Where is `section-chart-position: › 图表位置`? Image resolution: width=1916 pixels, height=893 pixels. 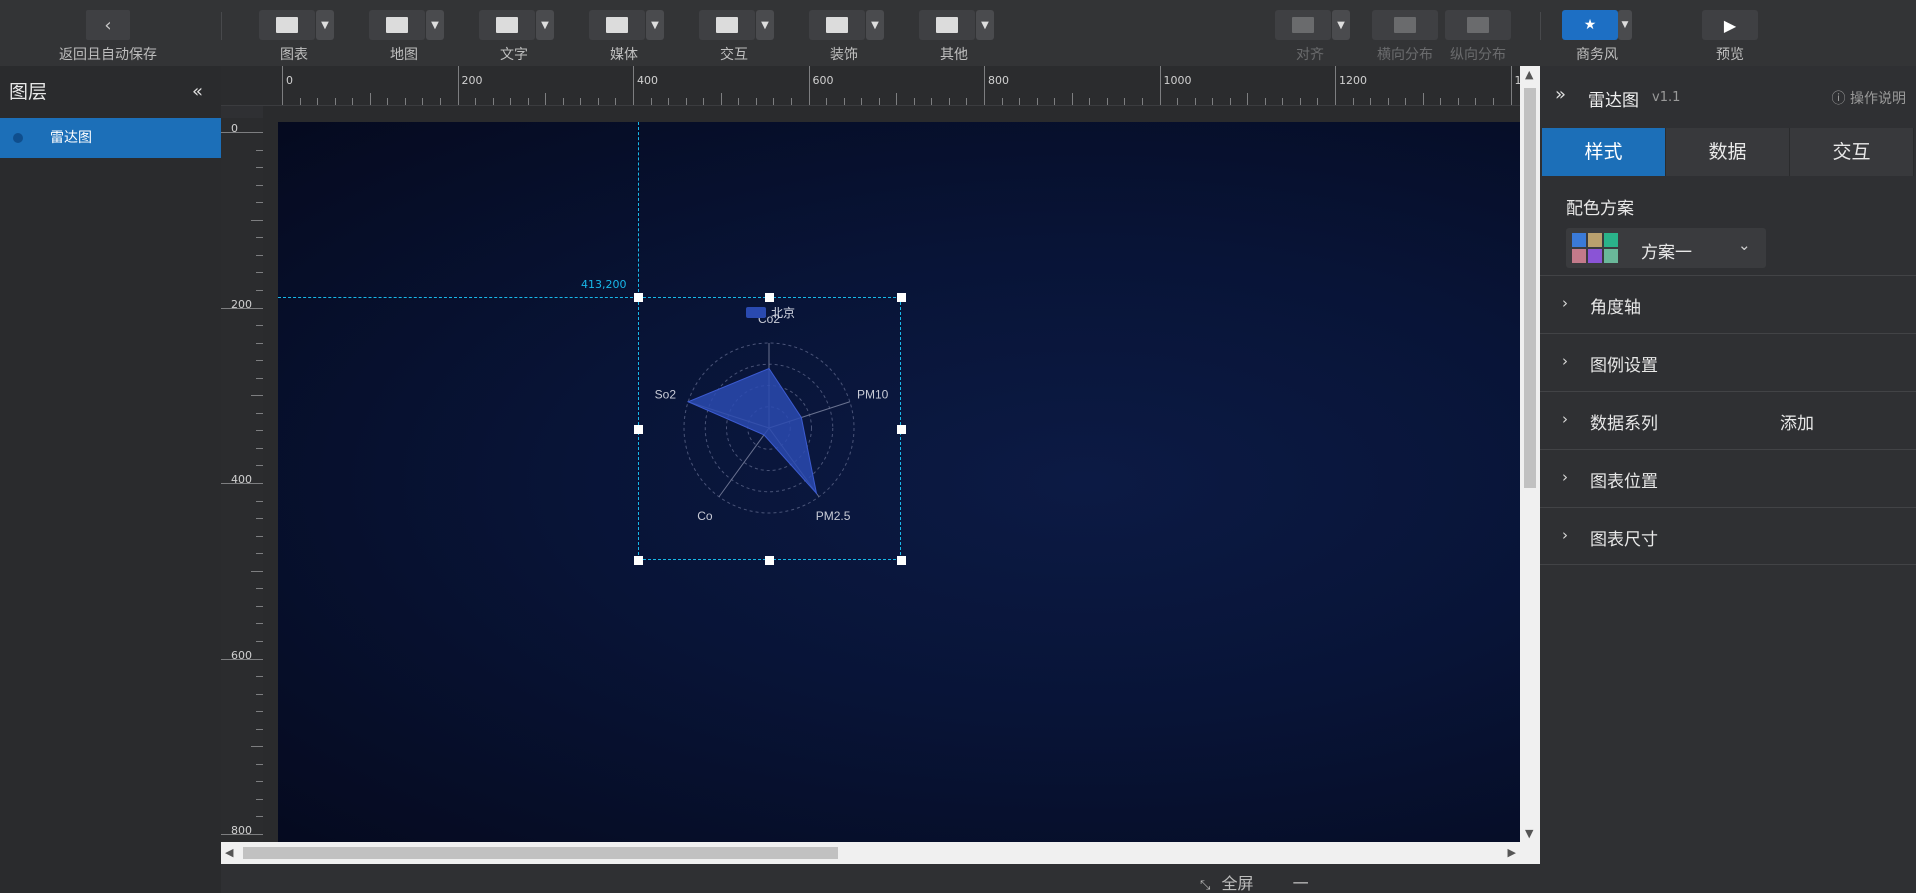
section-chart-position: › 图表位置 is located at coordinates (1728, 478).